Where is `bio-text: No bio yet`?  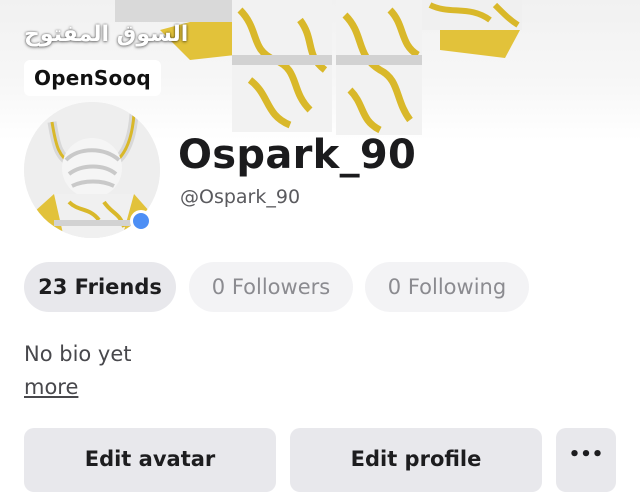
bio-text: No bio yet is located at coordinates (78, 354).